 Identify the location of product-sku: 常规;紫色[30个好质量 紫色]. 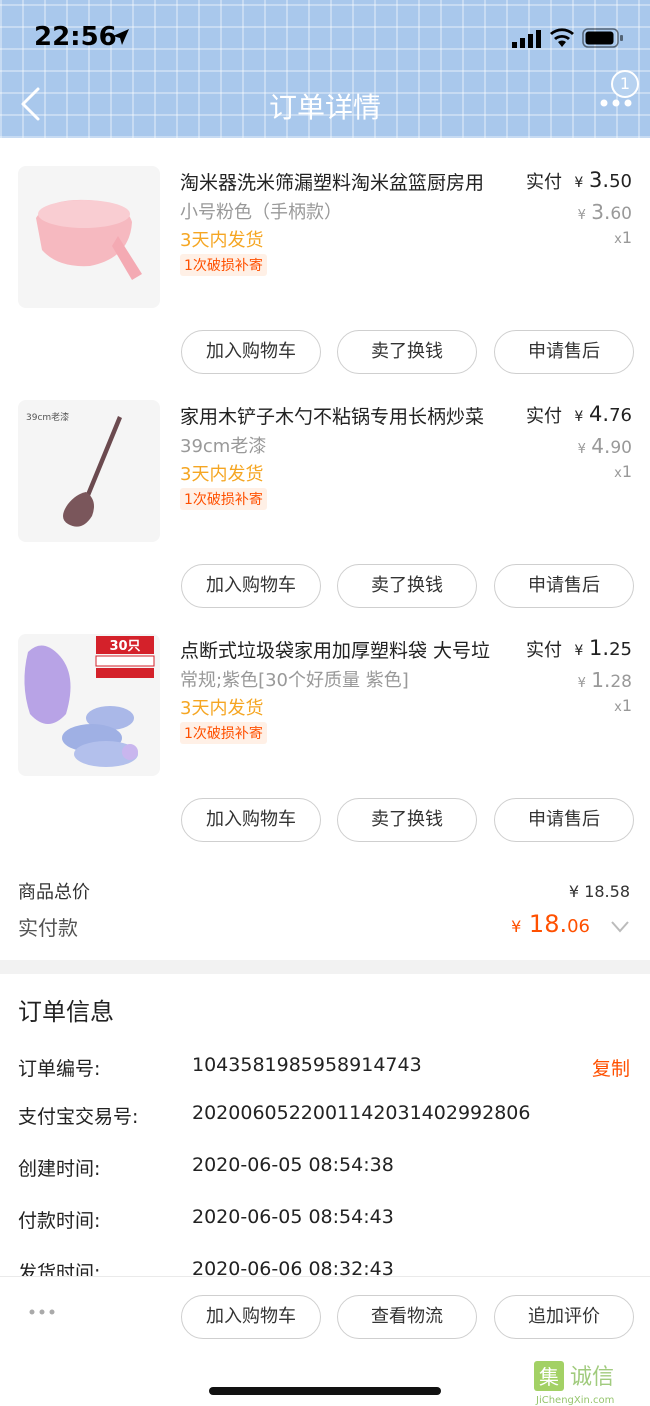
(294, 680).